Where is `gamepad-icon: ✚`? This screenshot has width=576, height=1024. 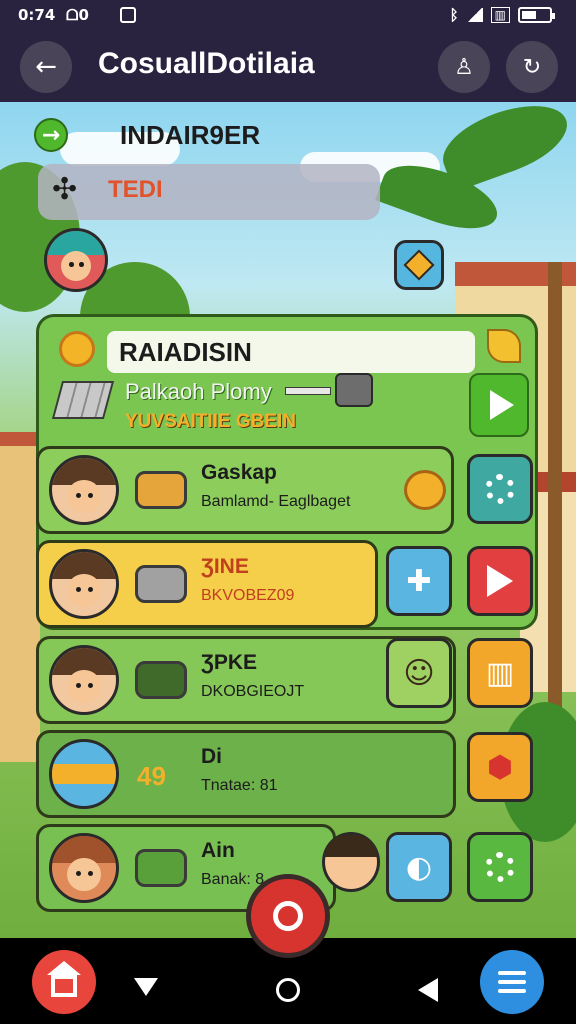
gamepad-icon: ✚ is located at coordinates (419, 581).